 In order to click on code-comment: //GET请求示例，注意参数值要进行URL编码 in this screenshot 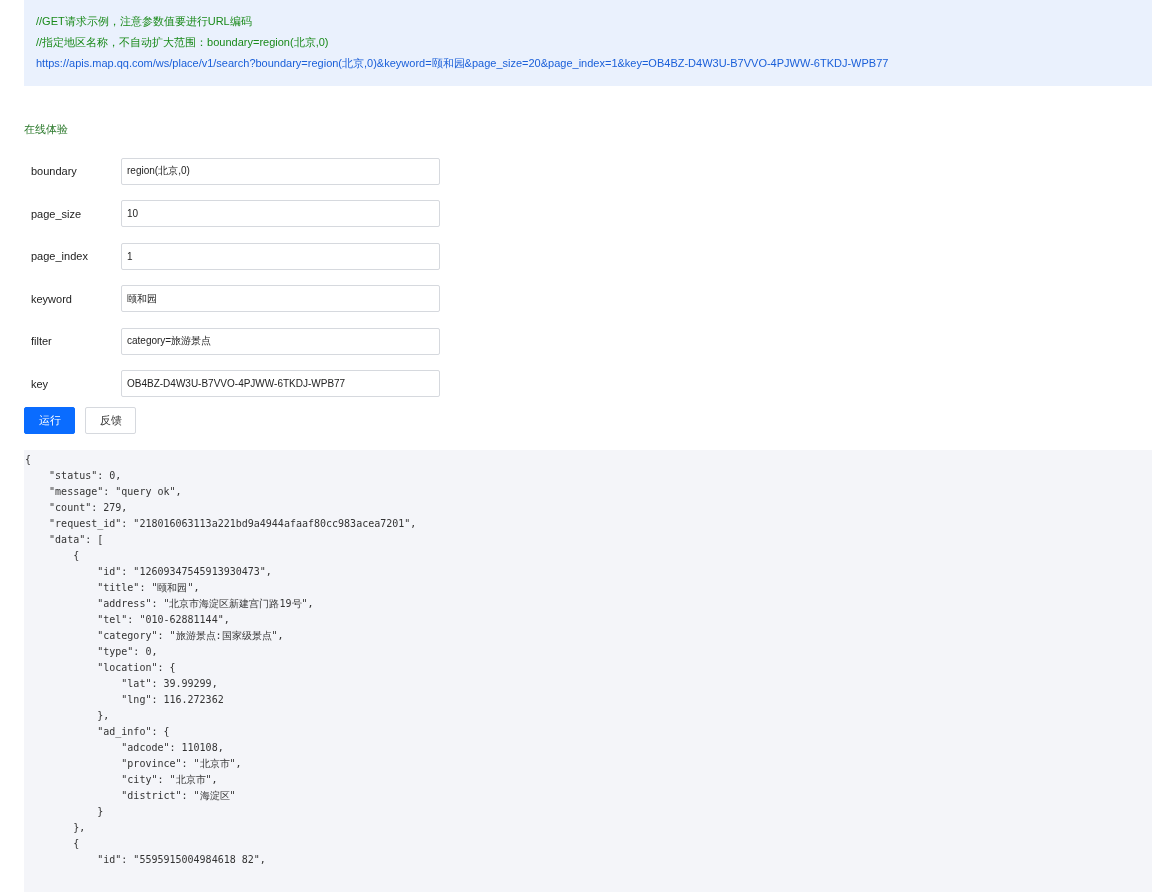, I will do `click(144, 21)`.